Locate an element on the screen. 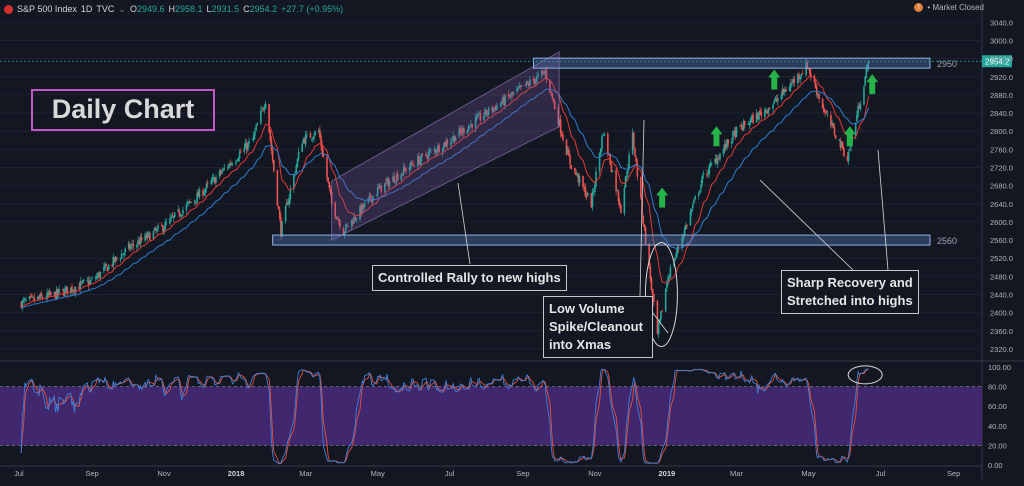 This screenshot has height=486, width=1024. interval: 1D is located at coordinates (87, 9).